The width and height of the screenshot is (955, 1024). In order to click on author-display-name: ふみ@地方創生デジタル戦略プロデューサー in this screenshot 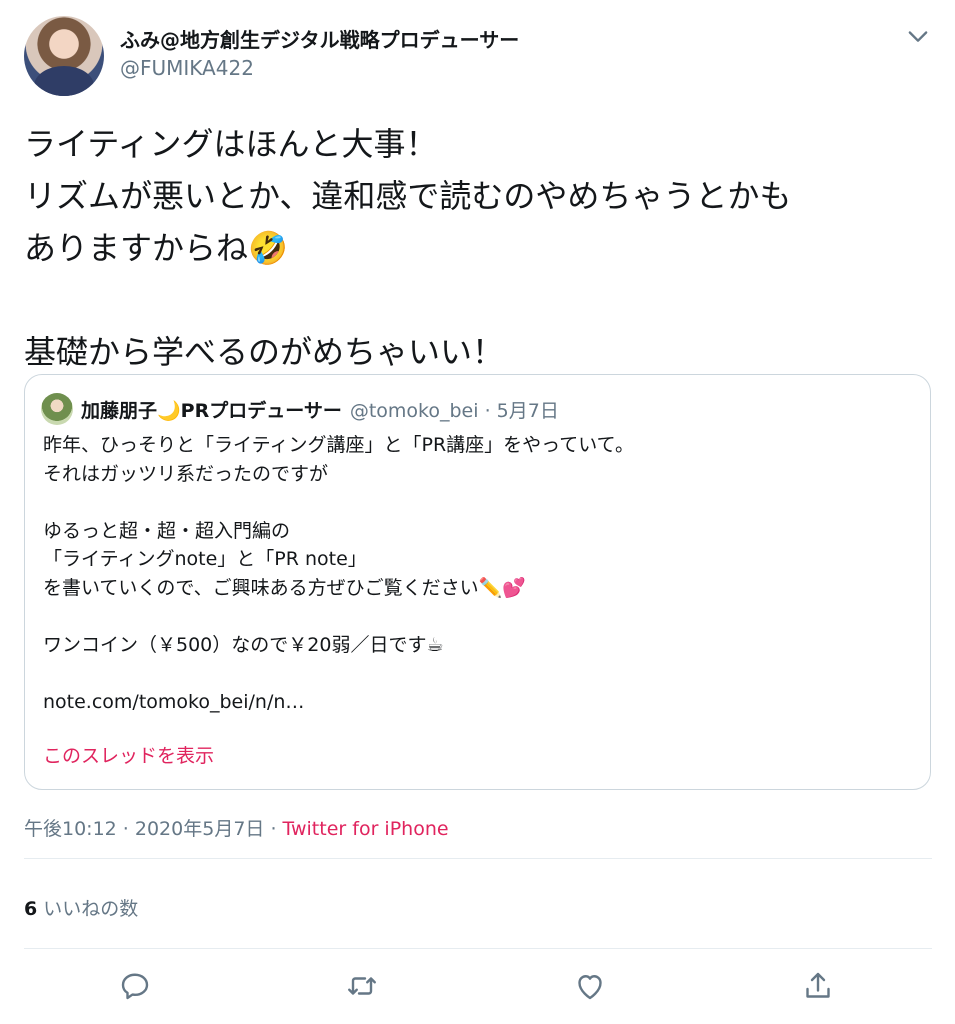, I will do `click(319, 38)`.